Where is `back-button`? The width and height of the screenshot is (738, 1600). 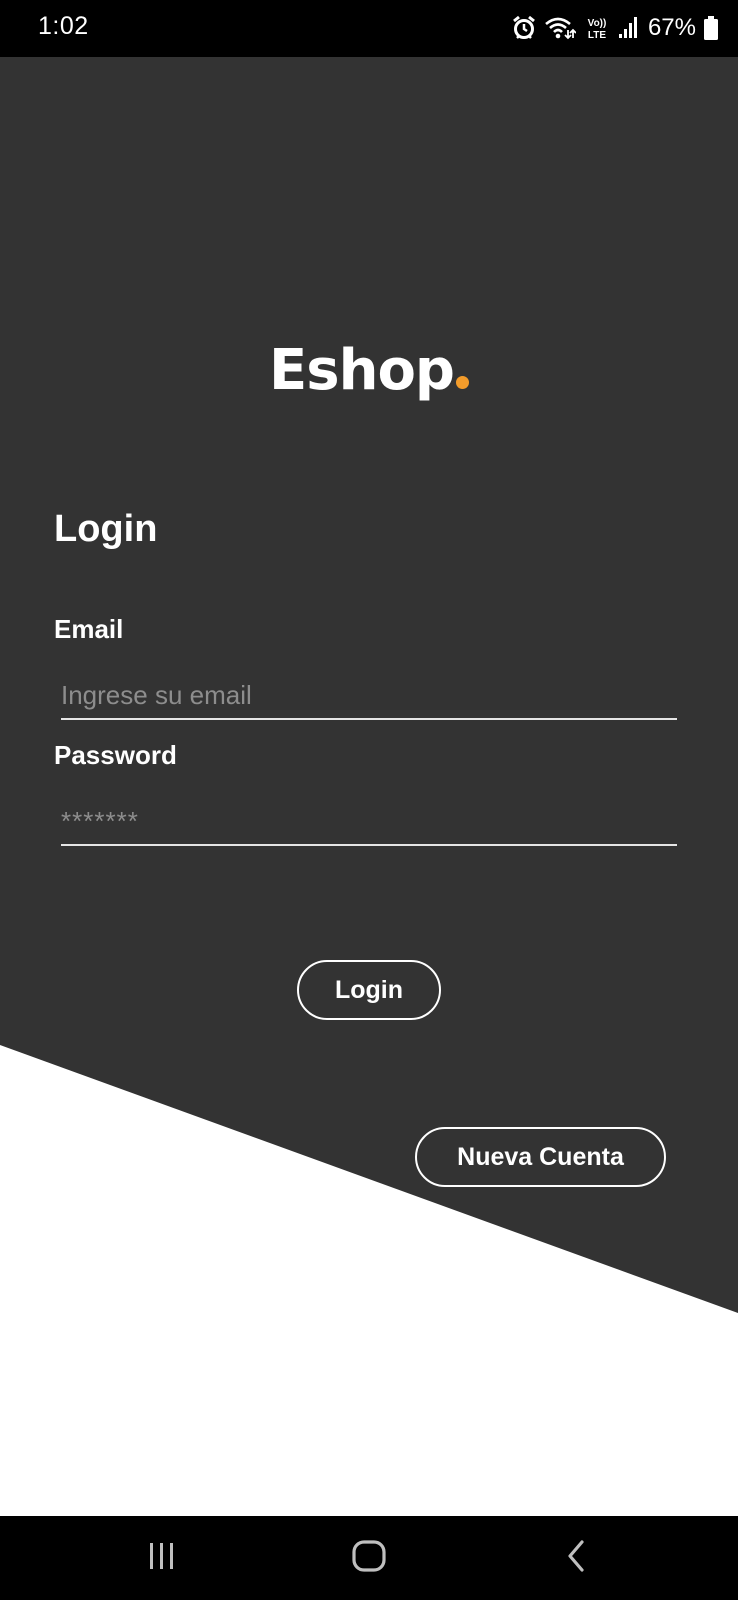
back-button is located at coordinates (576, 1558).